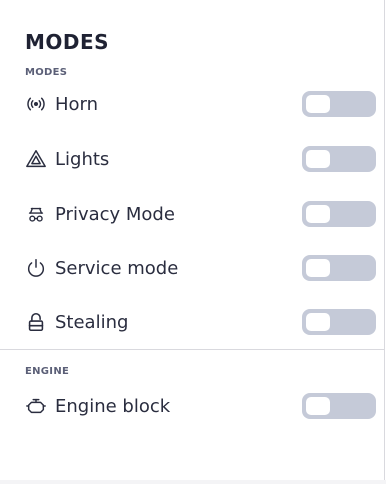 This screenshot has width=386, height=484. Describe the element at coordinates (339, 268) in the screenshot. I see `service-mode-toggle` at that location.